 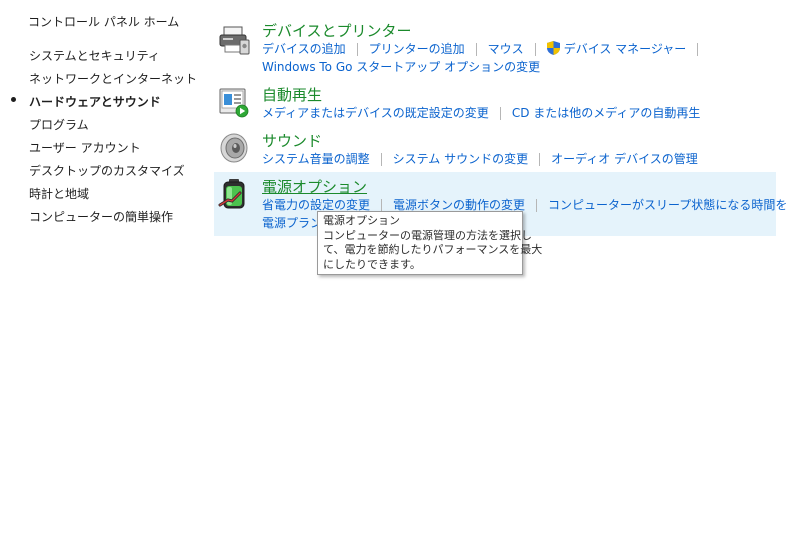 What do you see at coordinates (506, 49) in the screenshot?
I see `mouse-link: マウス` at bounding box center [506, 49].